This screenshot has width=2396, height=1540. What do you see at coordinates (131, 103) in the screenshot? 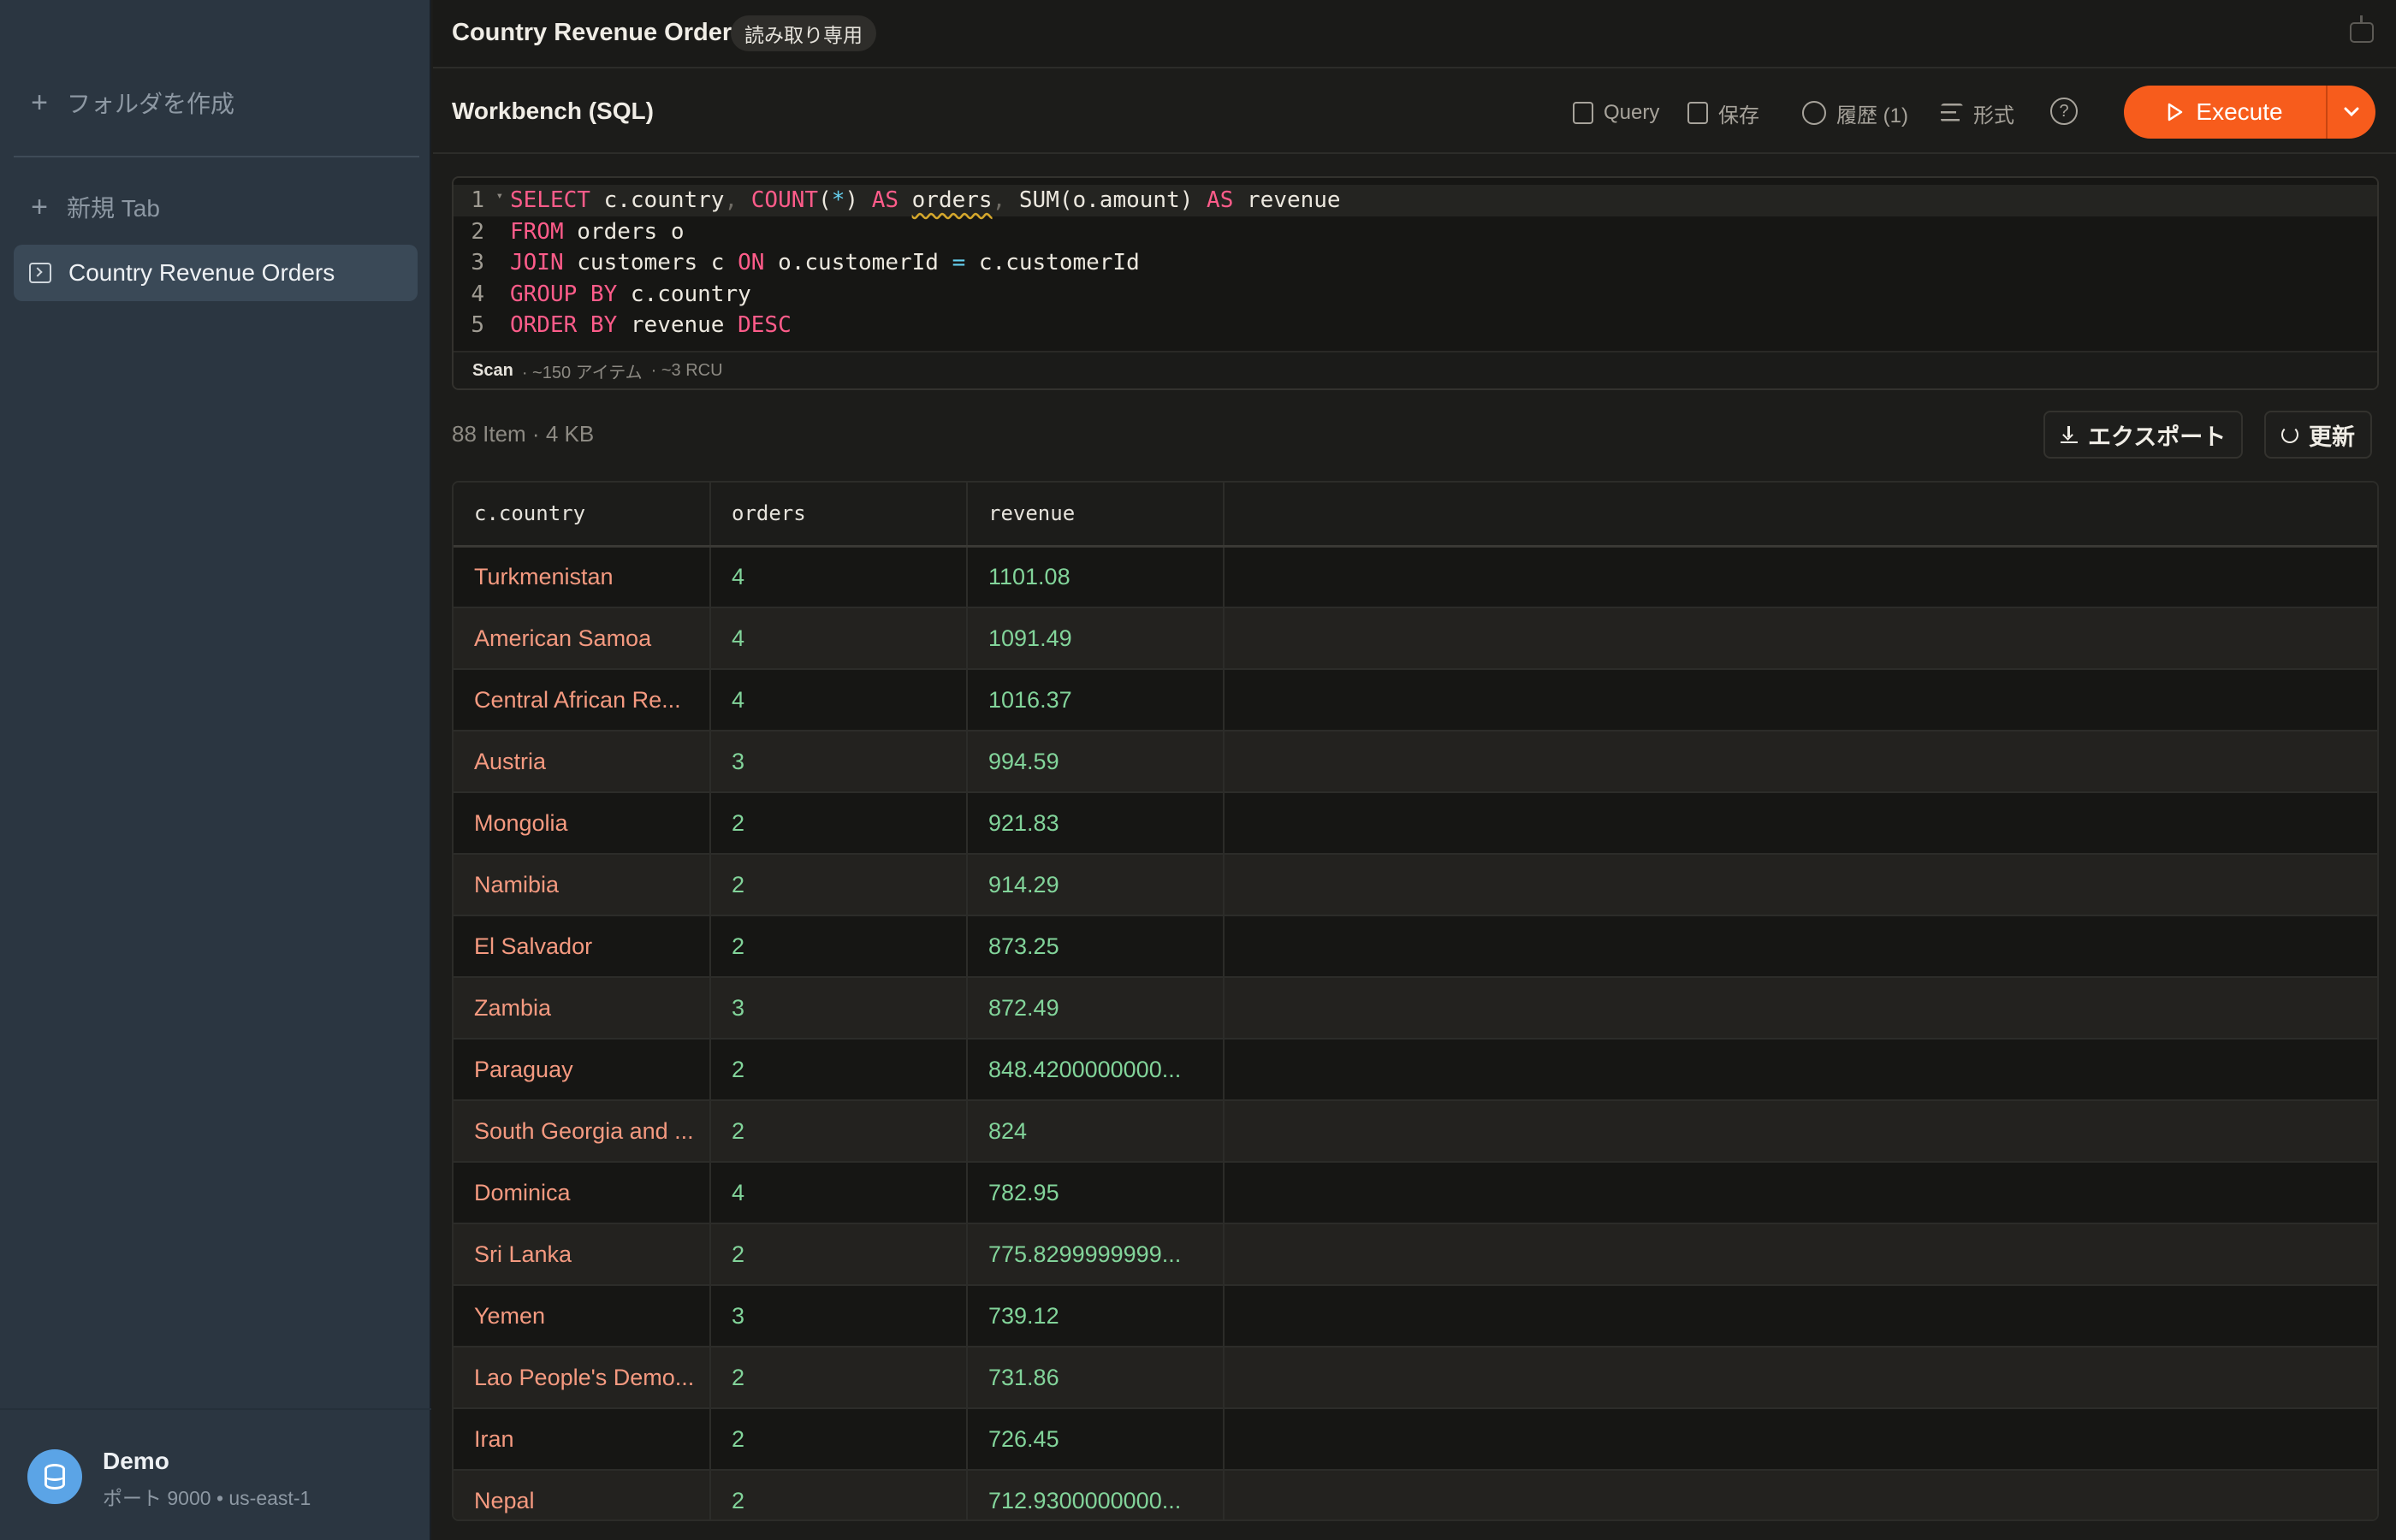
I see `create-folder-button: + フォルダを作成` at bounding box center [131, 103].